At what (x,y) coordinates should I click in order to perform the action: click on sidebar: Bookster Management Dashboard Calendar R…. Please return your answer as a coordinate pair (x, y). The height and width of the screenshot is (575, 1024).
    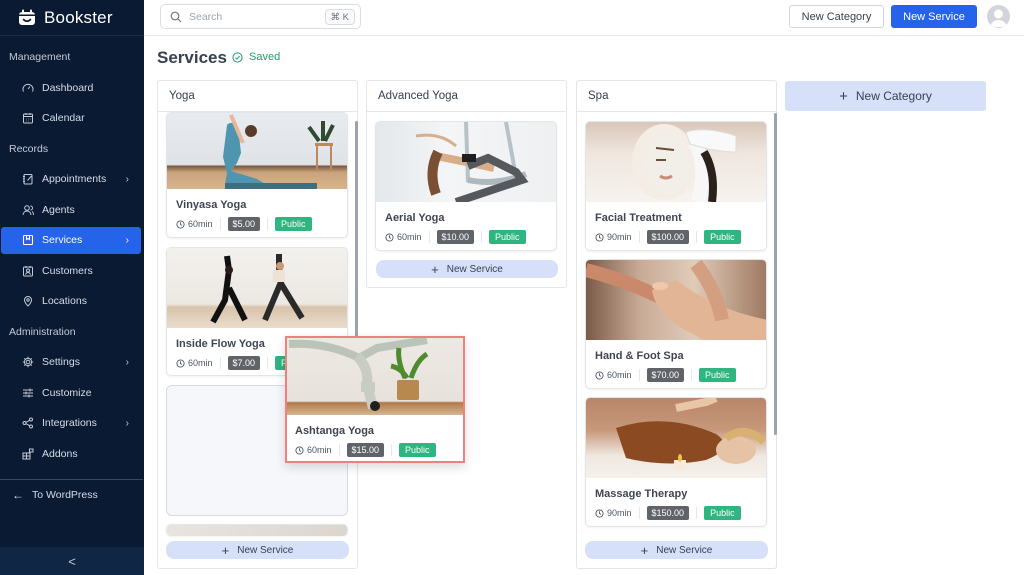
    Looking at the image, I should click on (72, 287).